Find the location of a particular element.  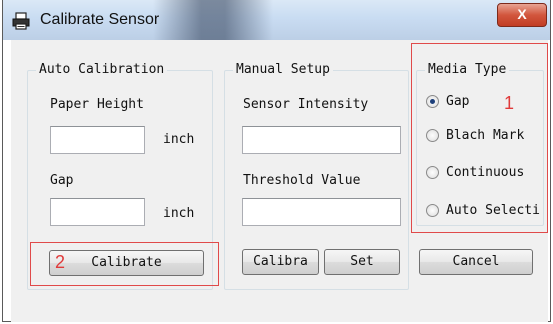

set-button: Set is located at coordinates (362, 262).